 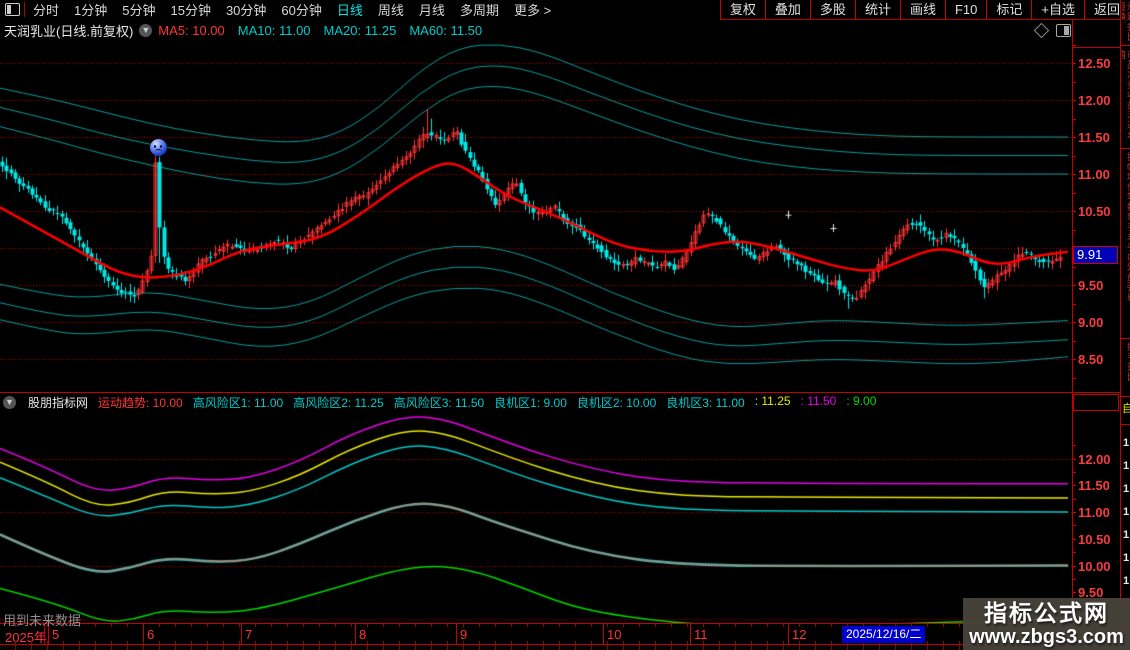 What do you see at coordinates (1063, 30) in the screenshot?
I see `window-split-icon` at bounding box center [1063, 30].